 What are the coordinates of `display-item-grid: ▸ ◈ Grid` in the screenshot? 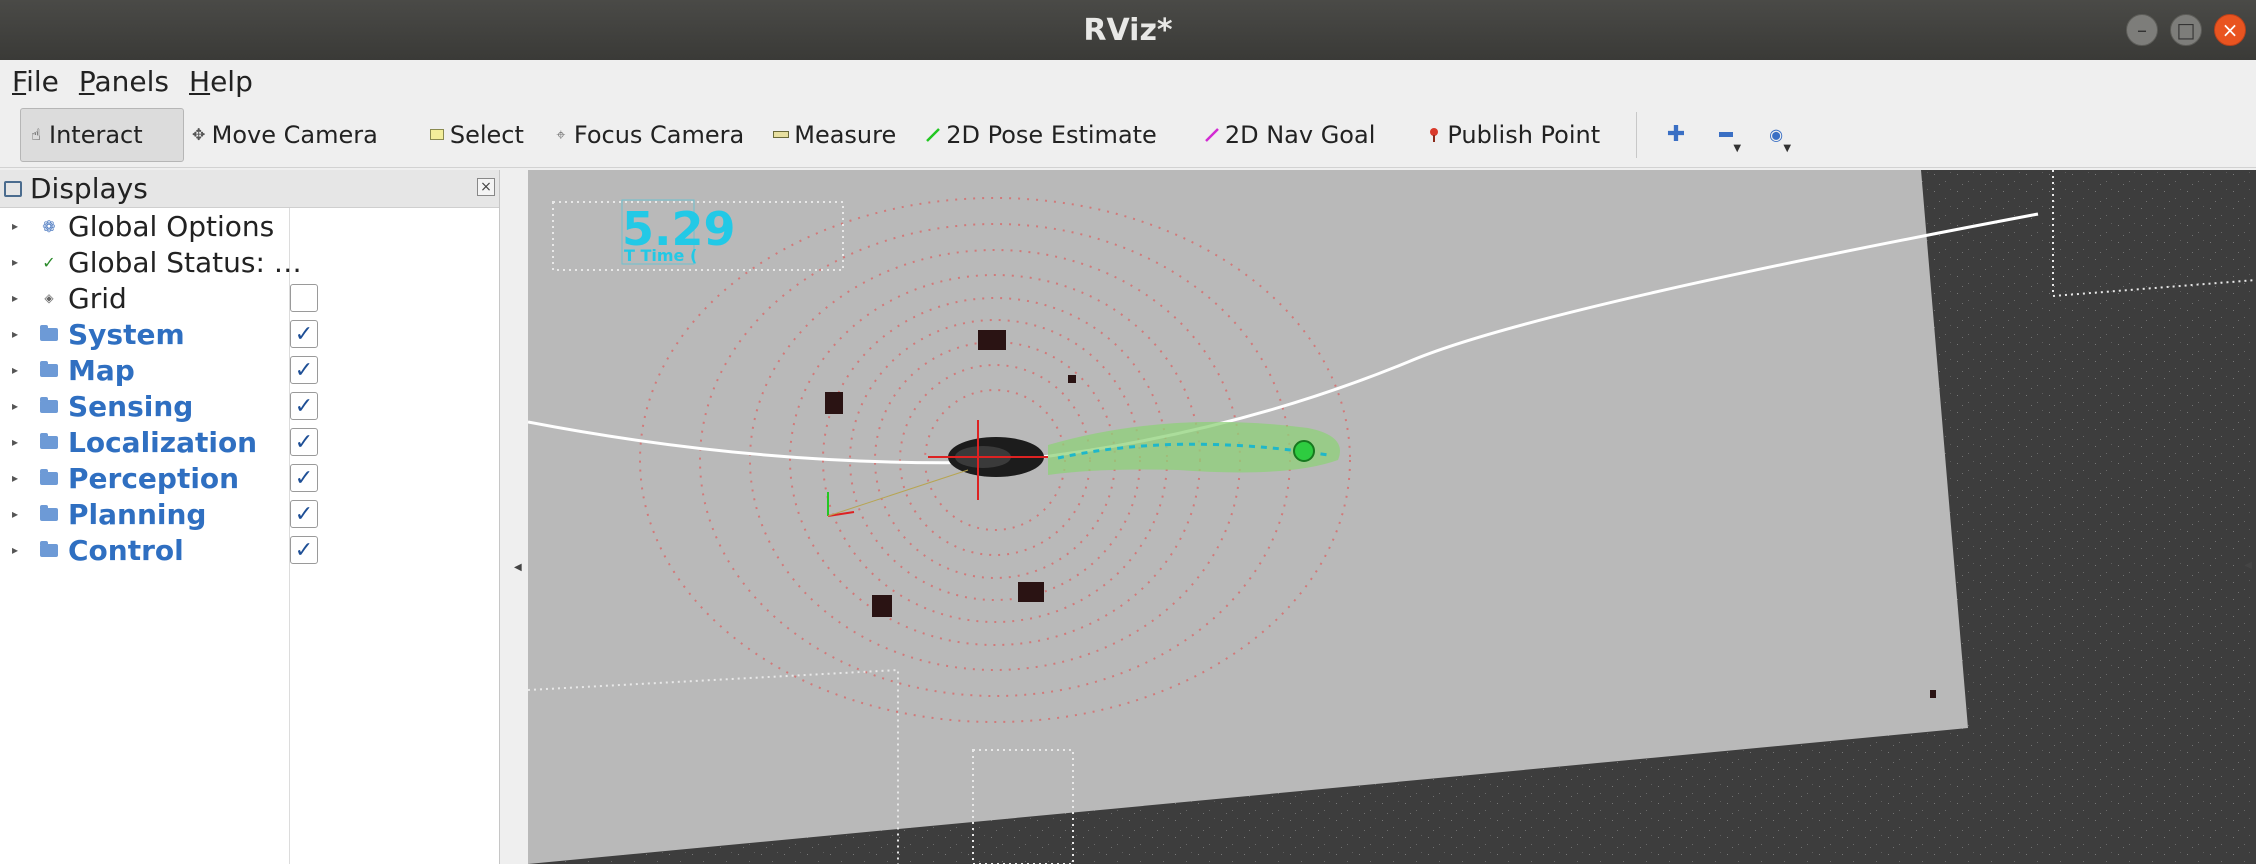 It's located at (249, 298).